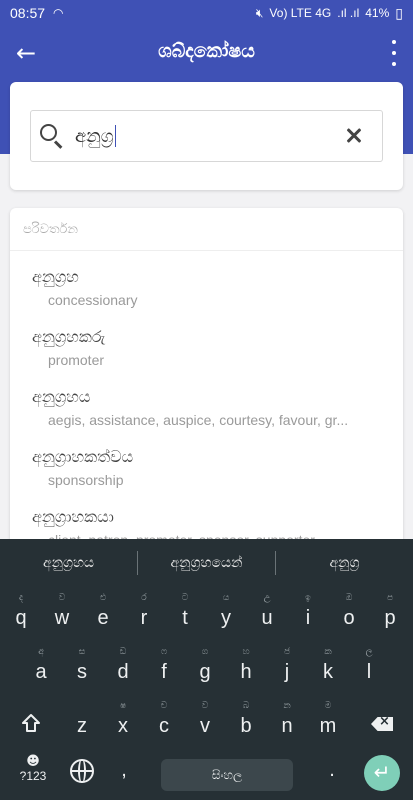 The height and width of the screenshot is (800, 413). What do you see at coordinates (33, 776) in the screenshot?
I see `symbols-key-label: ?123` at bounding box center [33, 776].